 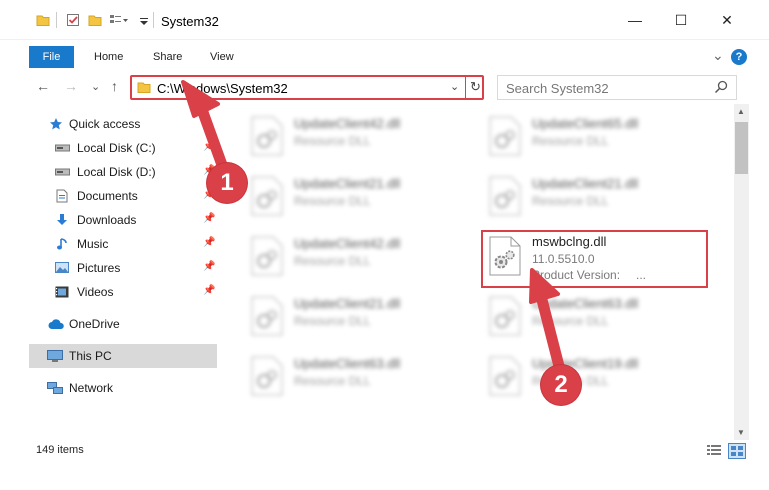 What do you see at coordinates (714, 450) in the screenshot?
I see `details-view-icon` at bounding box center [714, 450].